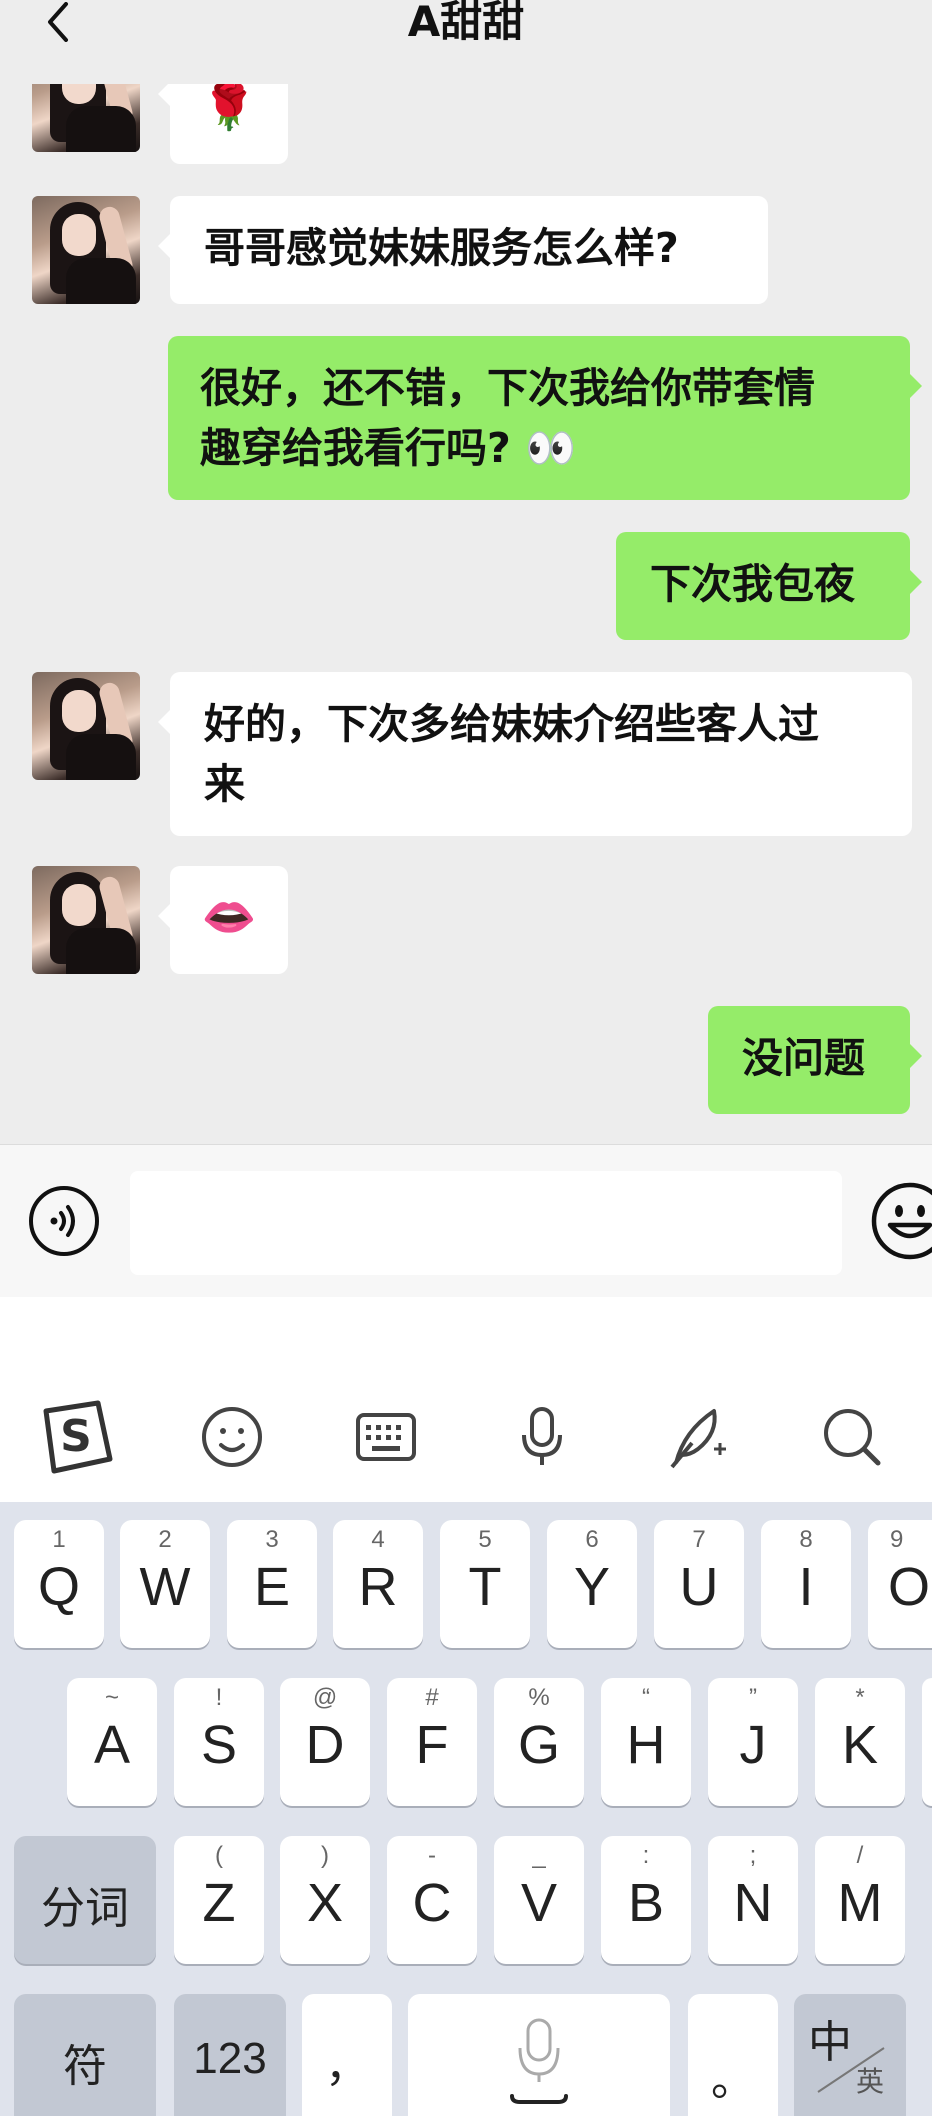  I want to click on sogou-logo-icon: S, so click(76, 1437).